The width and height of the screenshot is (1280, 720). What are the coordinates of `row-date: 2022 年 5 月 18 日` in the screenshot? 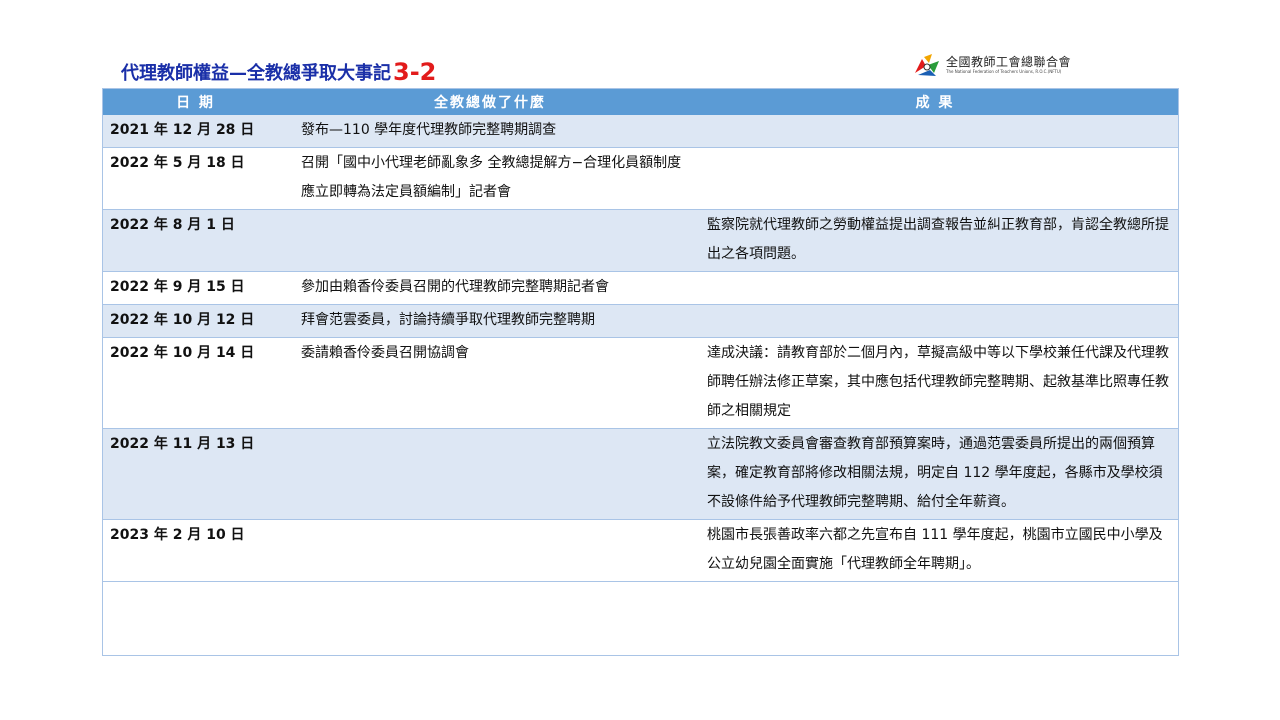 It's located at (195, 178).